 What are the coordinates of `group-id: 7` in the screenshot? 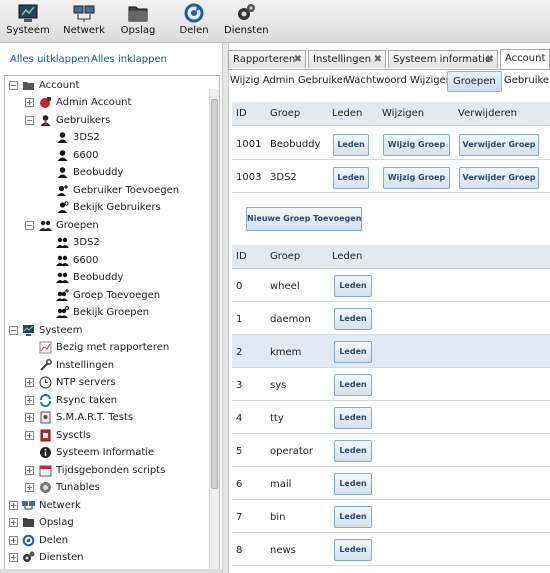 It's located at (239, 517).